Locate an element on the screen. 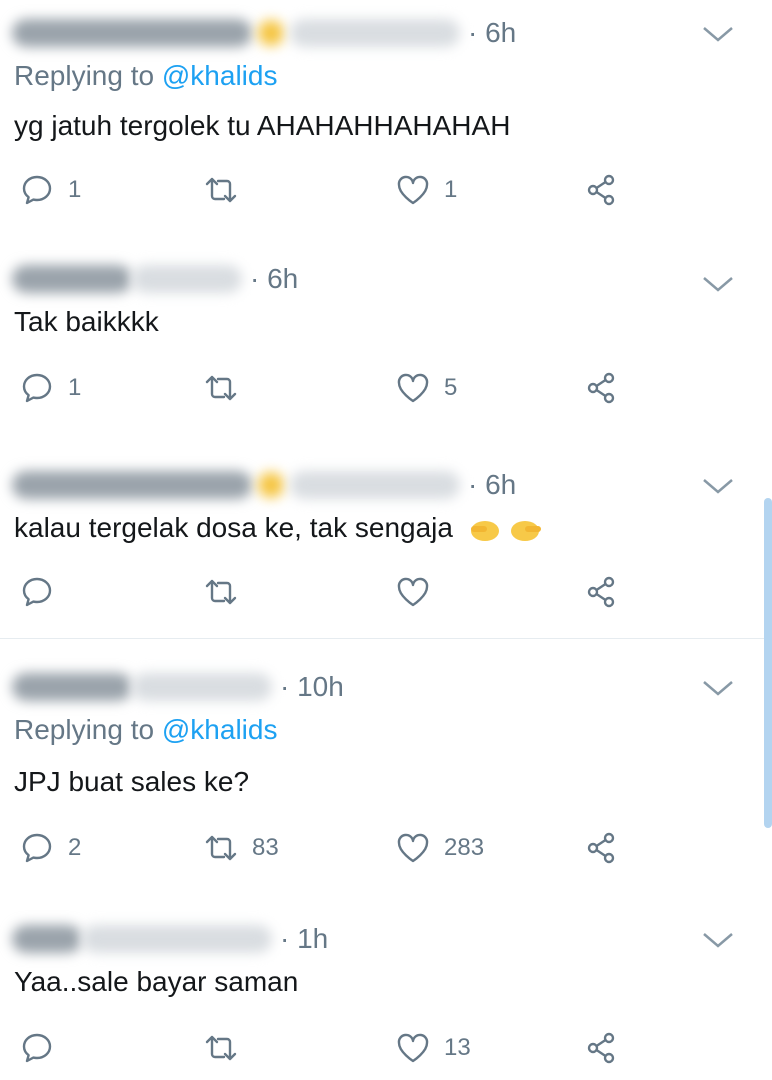 The height and width of the screenshot is (1080, 772). tweet-header: · 10h is located at coordinates (178, 687).